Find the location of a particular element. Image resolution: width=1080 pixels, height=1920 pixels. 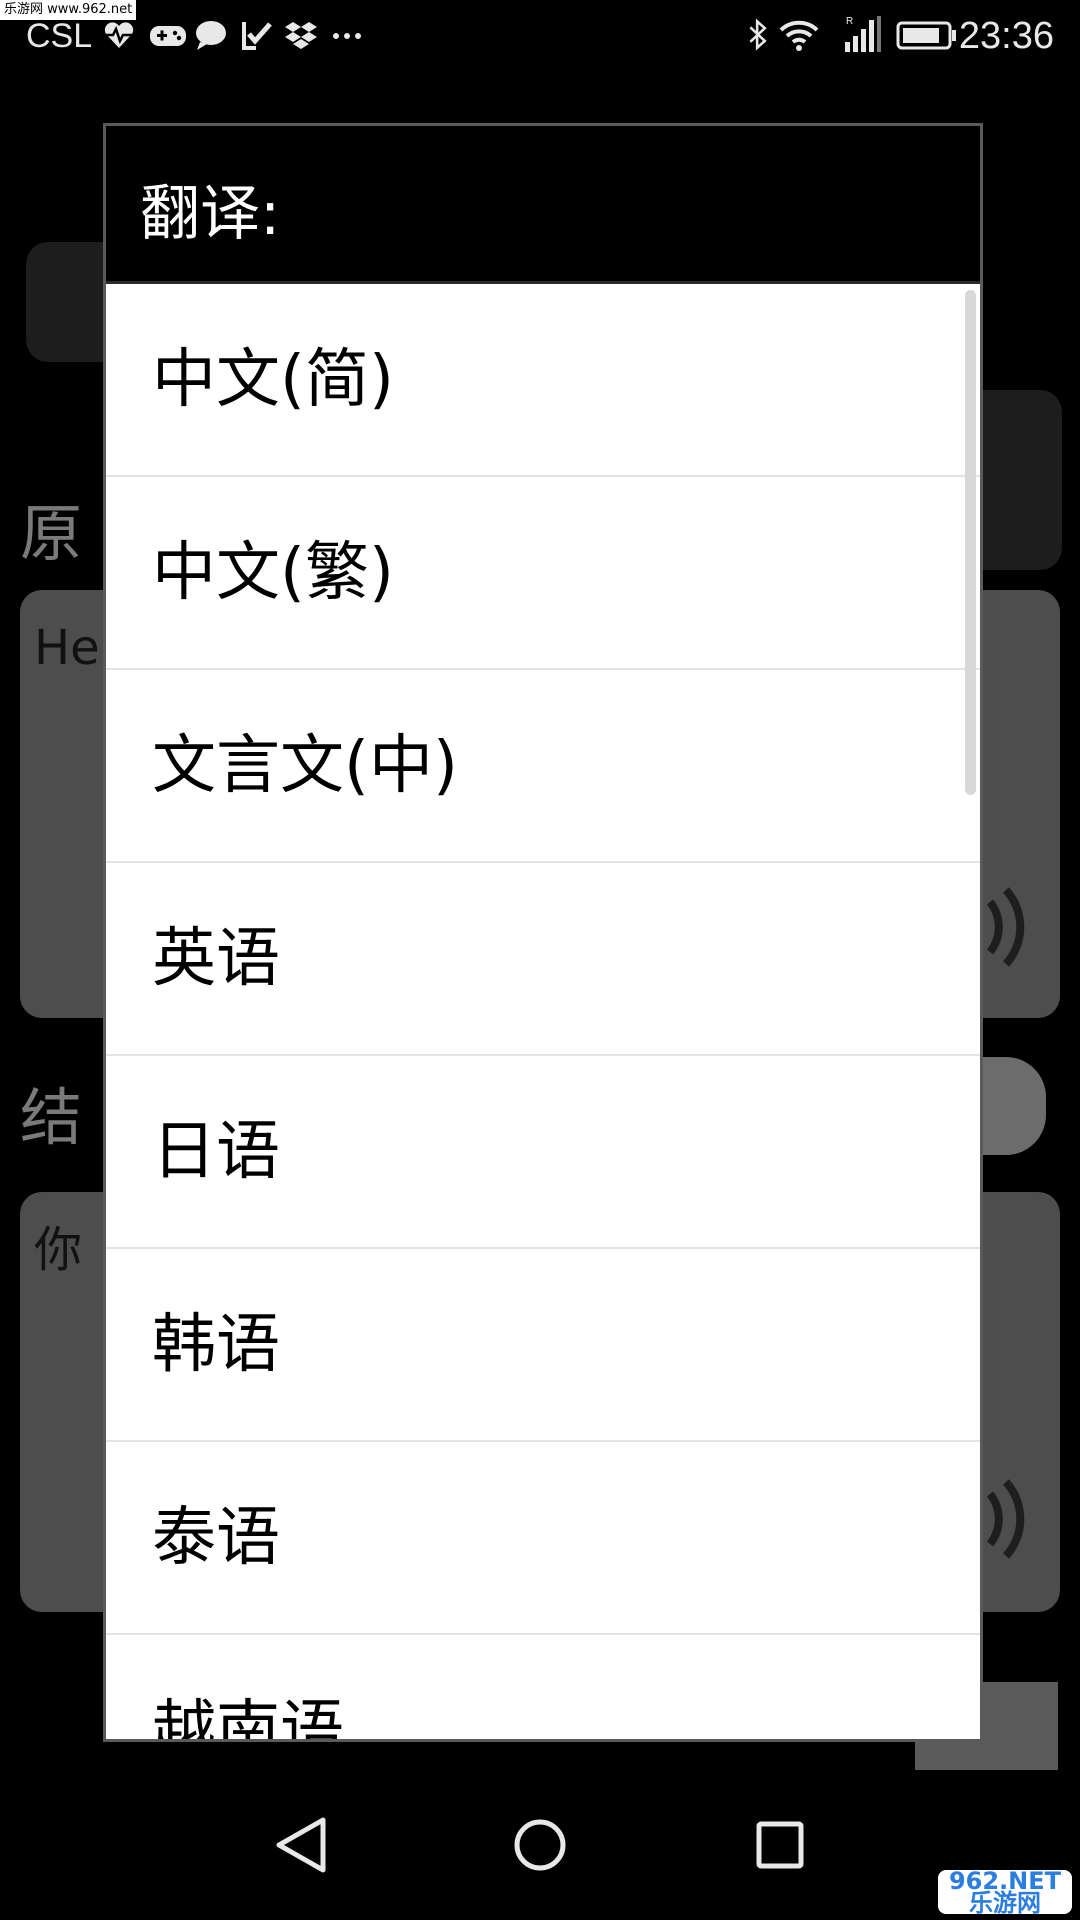

status-bar: 乐游网 www.962.net CSL R 23:36 is located at coordinates (540, 36).